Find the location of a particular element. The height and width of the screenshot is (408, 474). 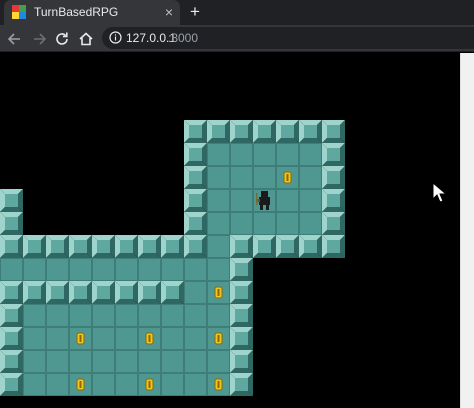

url-port: :3000 is located at coordinates (183, 38).